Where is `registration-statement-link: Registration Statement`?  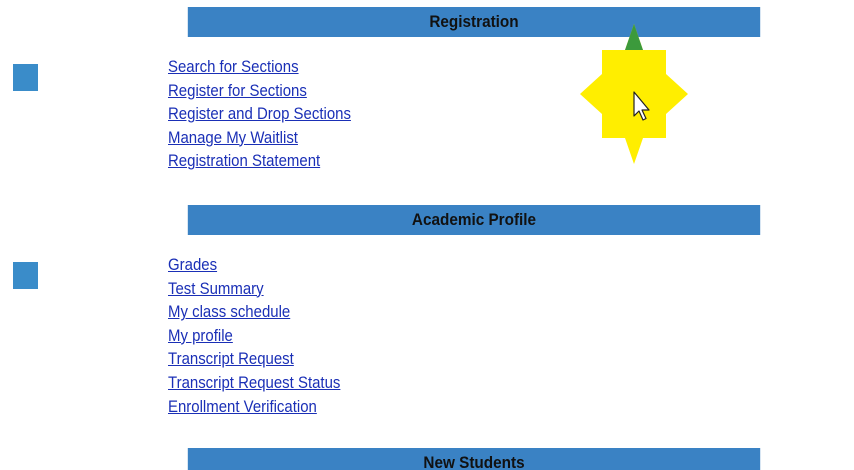
registration-statement-link: Registration Statement is located at coordinates (244, 161).